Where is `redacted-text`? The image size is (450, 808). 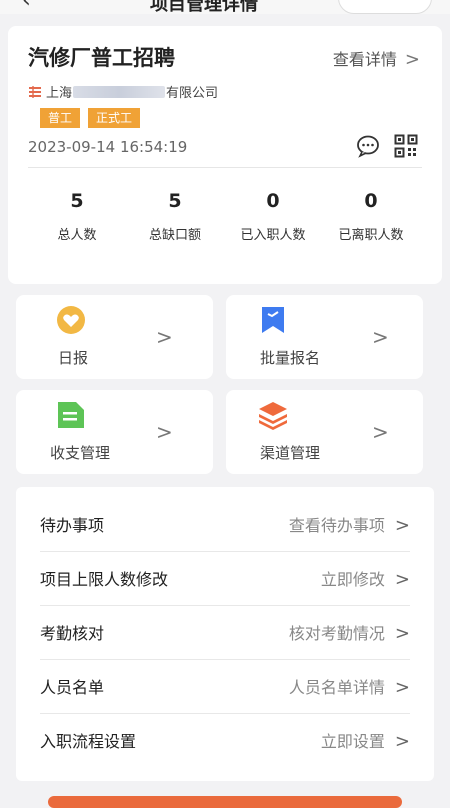 redacted-text is located at coordinates (119, 91).